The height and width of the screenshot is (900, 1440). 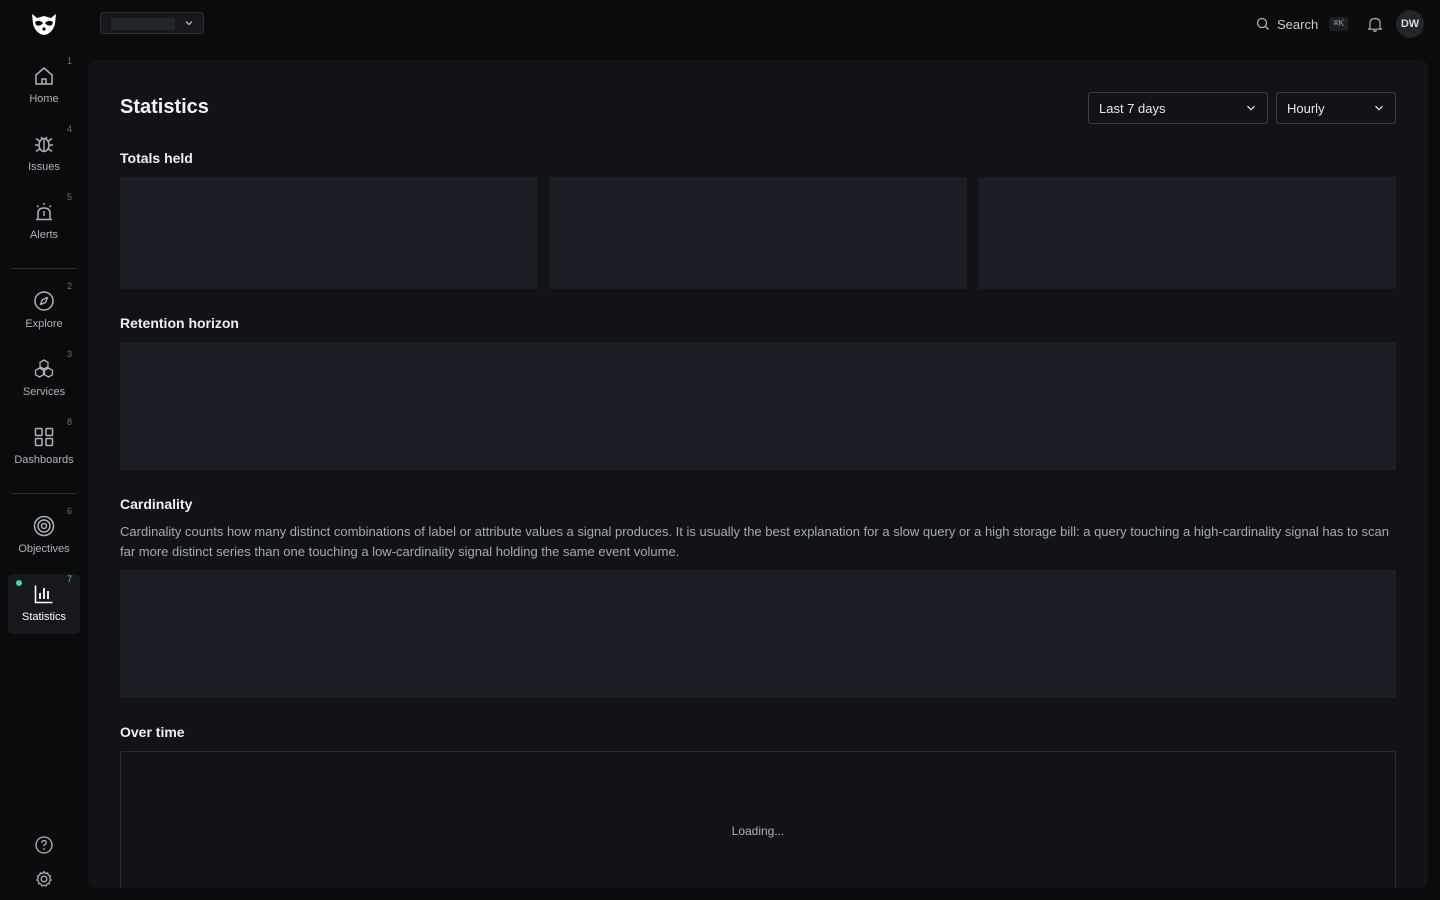 I want to click on search-icon, so click(x=1262, y=23).